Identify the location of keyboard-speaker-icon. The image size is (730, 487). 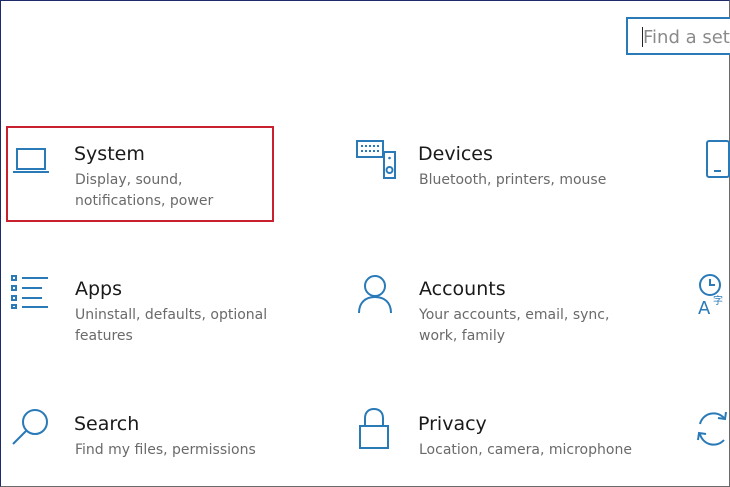
(376, 159).